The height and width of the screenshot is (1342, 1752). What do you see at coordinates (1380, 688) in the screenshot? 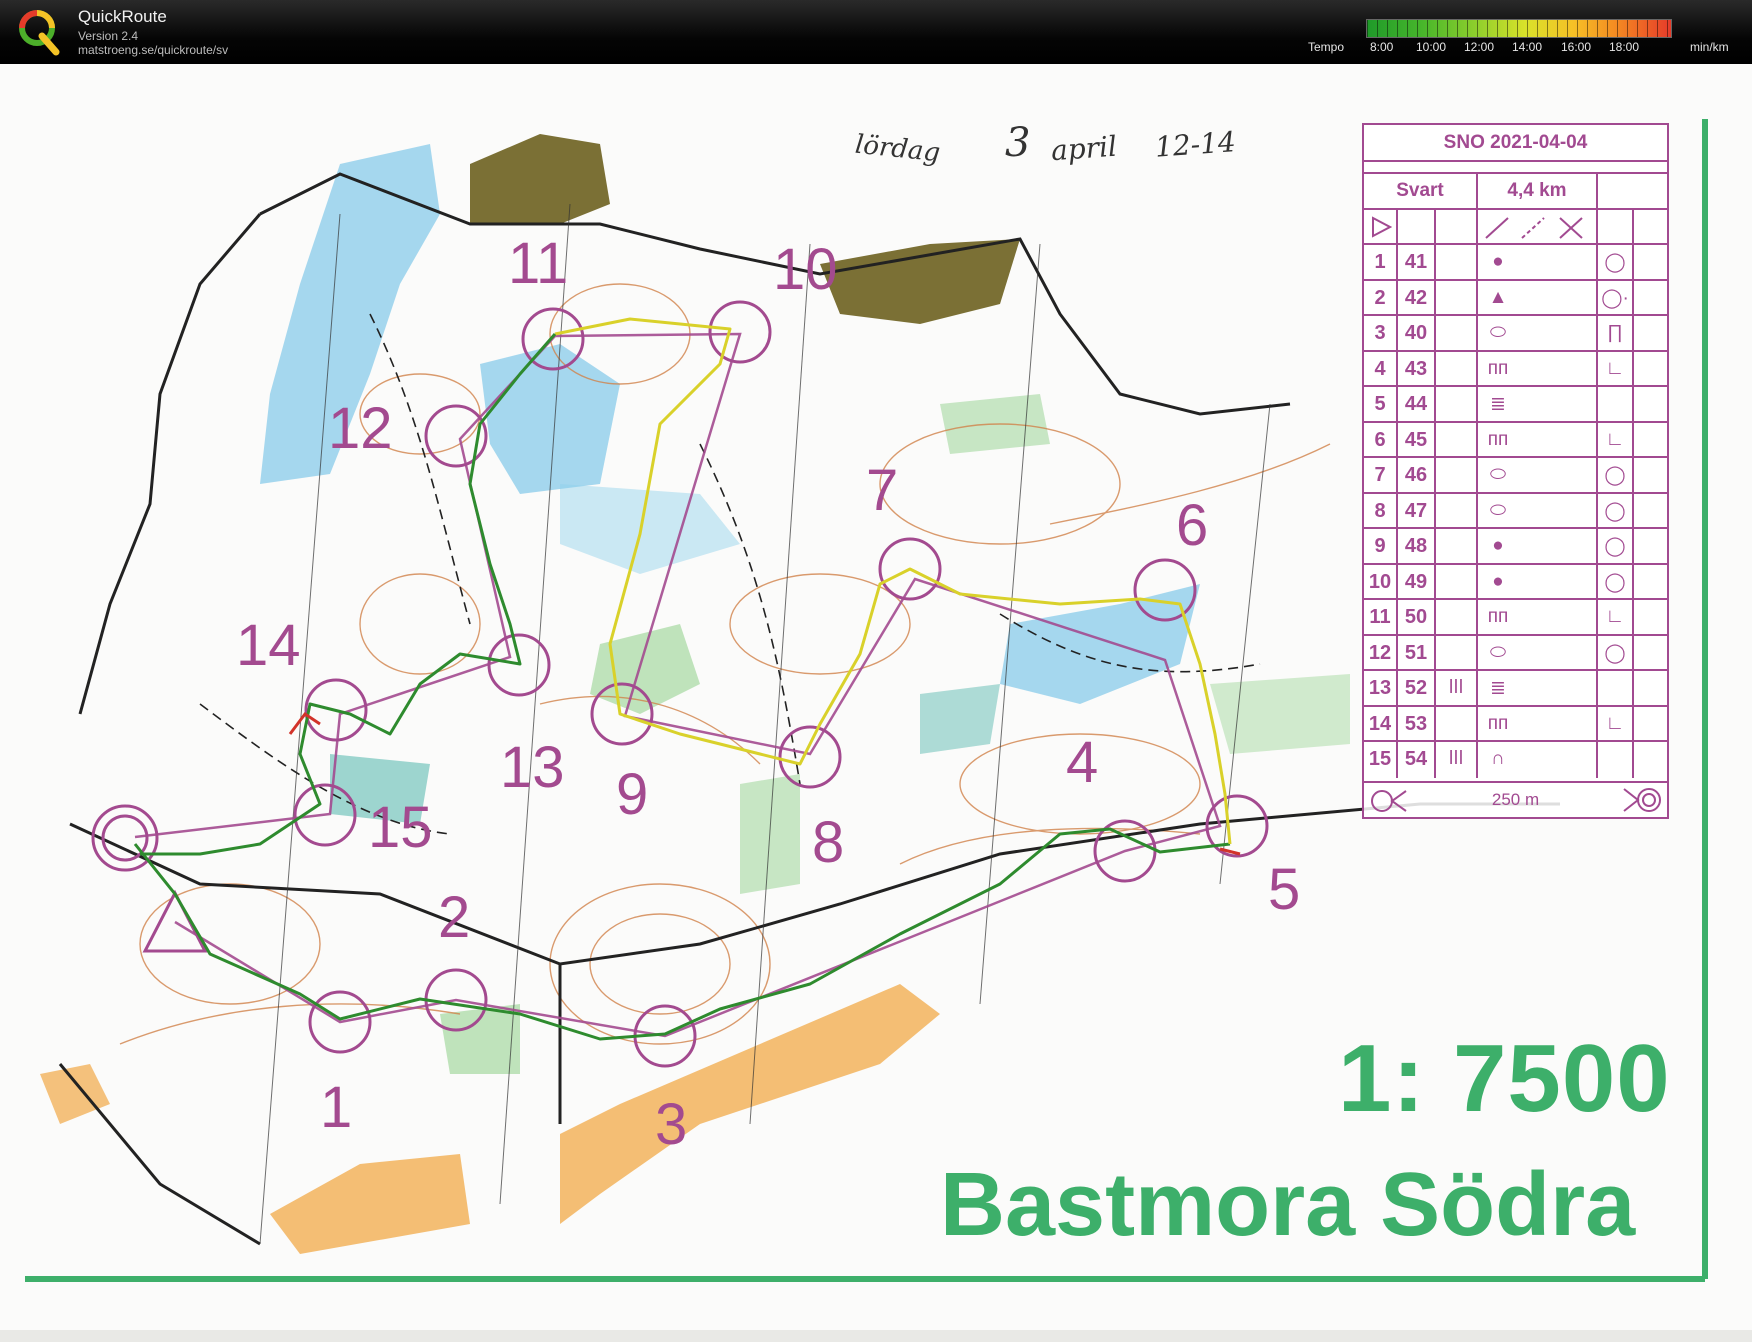
I see `description-control-number: 13` at bounding box center [1380, 688].